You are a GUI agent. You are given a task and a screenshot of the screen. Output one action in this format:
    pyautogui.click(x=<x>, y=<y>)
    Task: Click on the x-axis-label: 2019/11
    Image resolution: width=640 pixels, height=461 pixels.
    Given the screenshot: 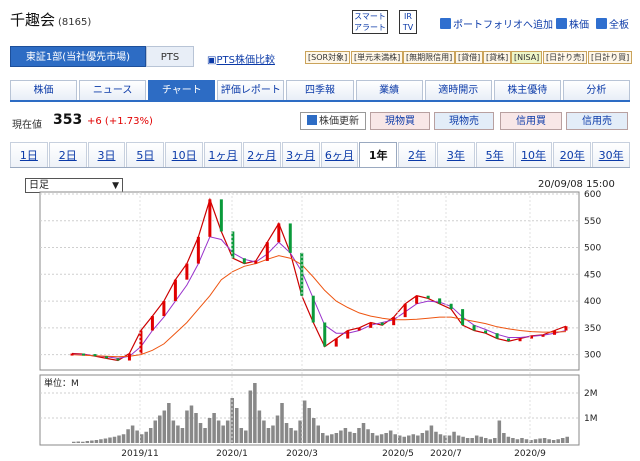 What is the action you would take?
    pyautogui.click(x=139, y=454)
    